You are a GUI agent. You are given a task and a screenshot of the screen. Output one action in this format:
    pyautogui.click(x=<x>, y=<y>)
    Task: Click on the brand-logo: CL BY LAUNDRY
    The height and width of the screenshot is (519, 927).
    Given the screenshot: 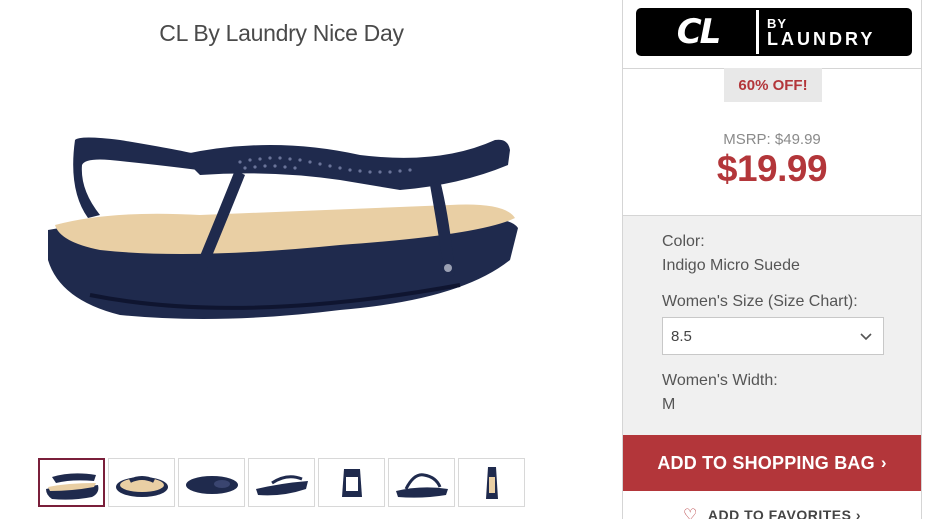 What is the action you would take?
    pyautogui.click(x=774, y=32)
    